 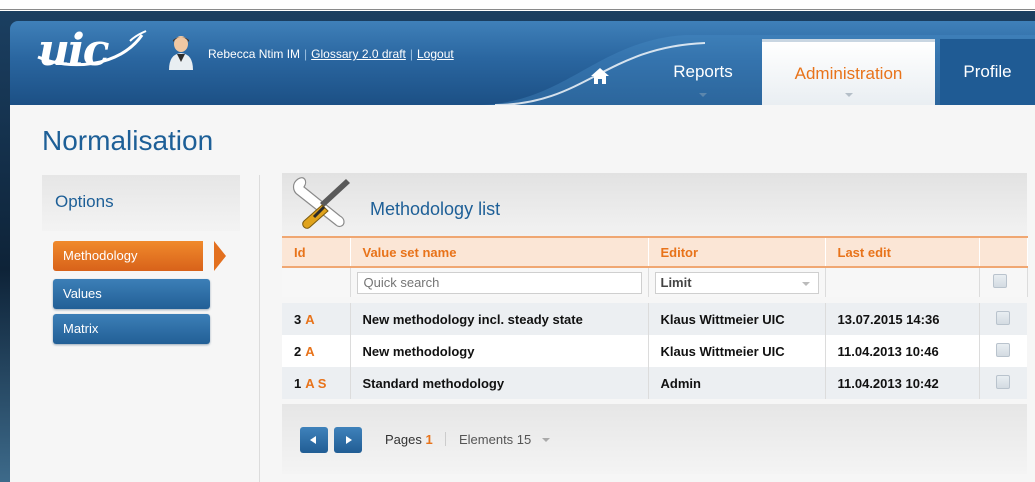 What do you see at coordinates (446, 439) in the screenshot?
I see `divider` at bounding box center [446, 439].